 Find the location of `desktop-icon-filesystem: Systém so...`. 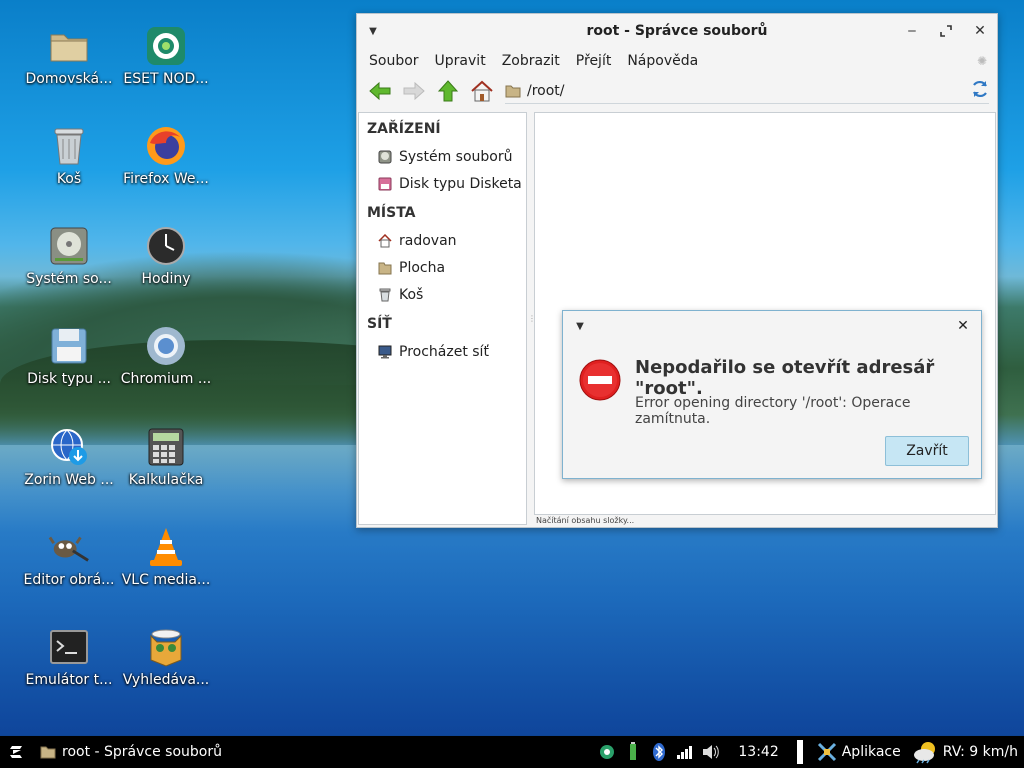

desktop-icon-filesystem: Systém so... is located at coordinates (69, 256).